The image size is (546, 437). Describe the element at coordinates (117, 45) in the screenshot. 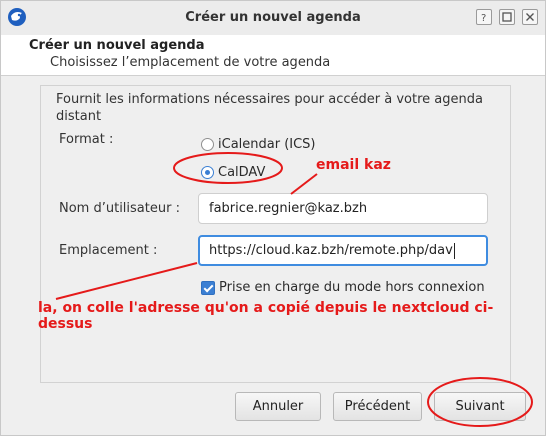

I see `wizard-title: Créer un nouvel agenda` at that location.